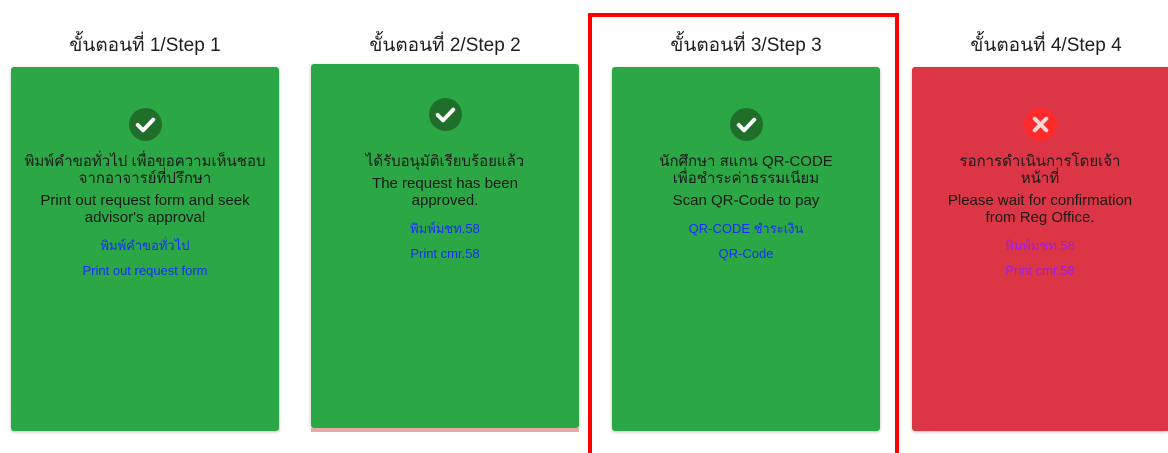  I want to click on card-bottom-edge, so click(445, 430).